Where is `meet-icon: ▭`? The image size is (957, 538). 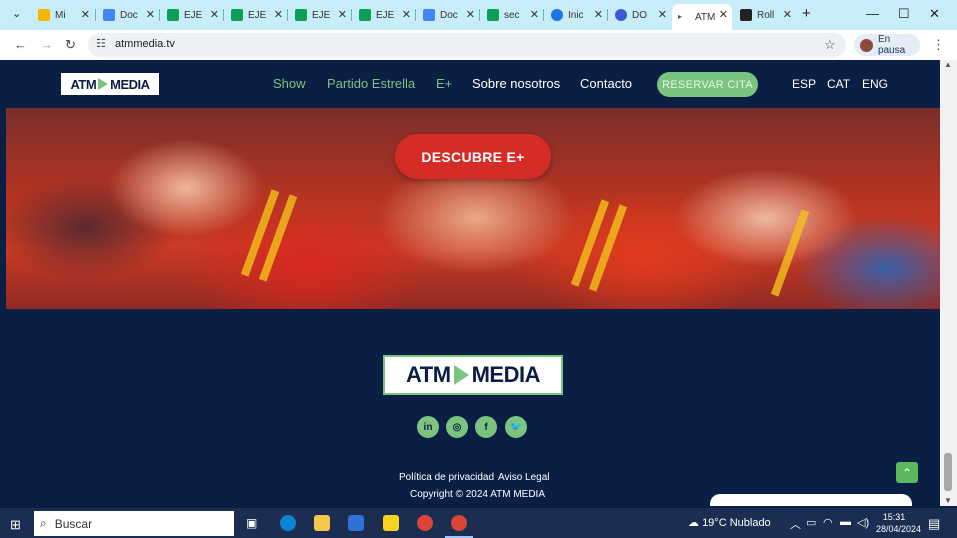
meet-icon: ▭ is located at coordinates (811, 522).